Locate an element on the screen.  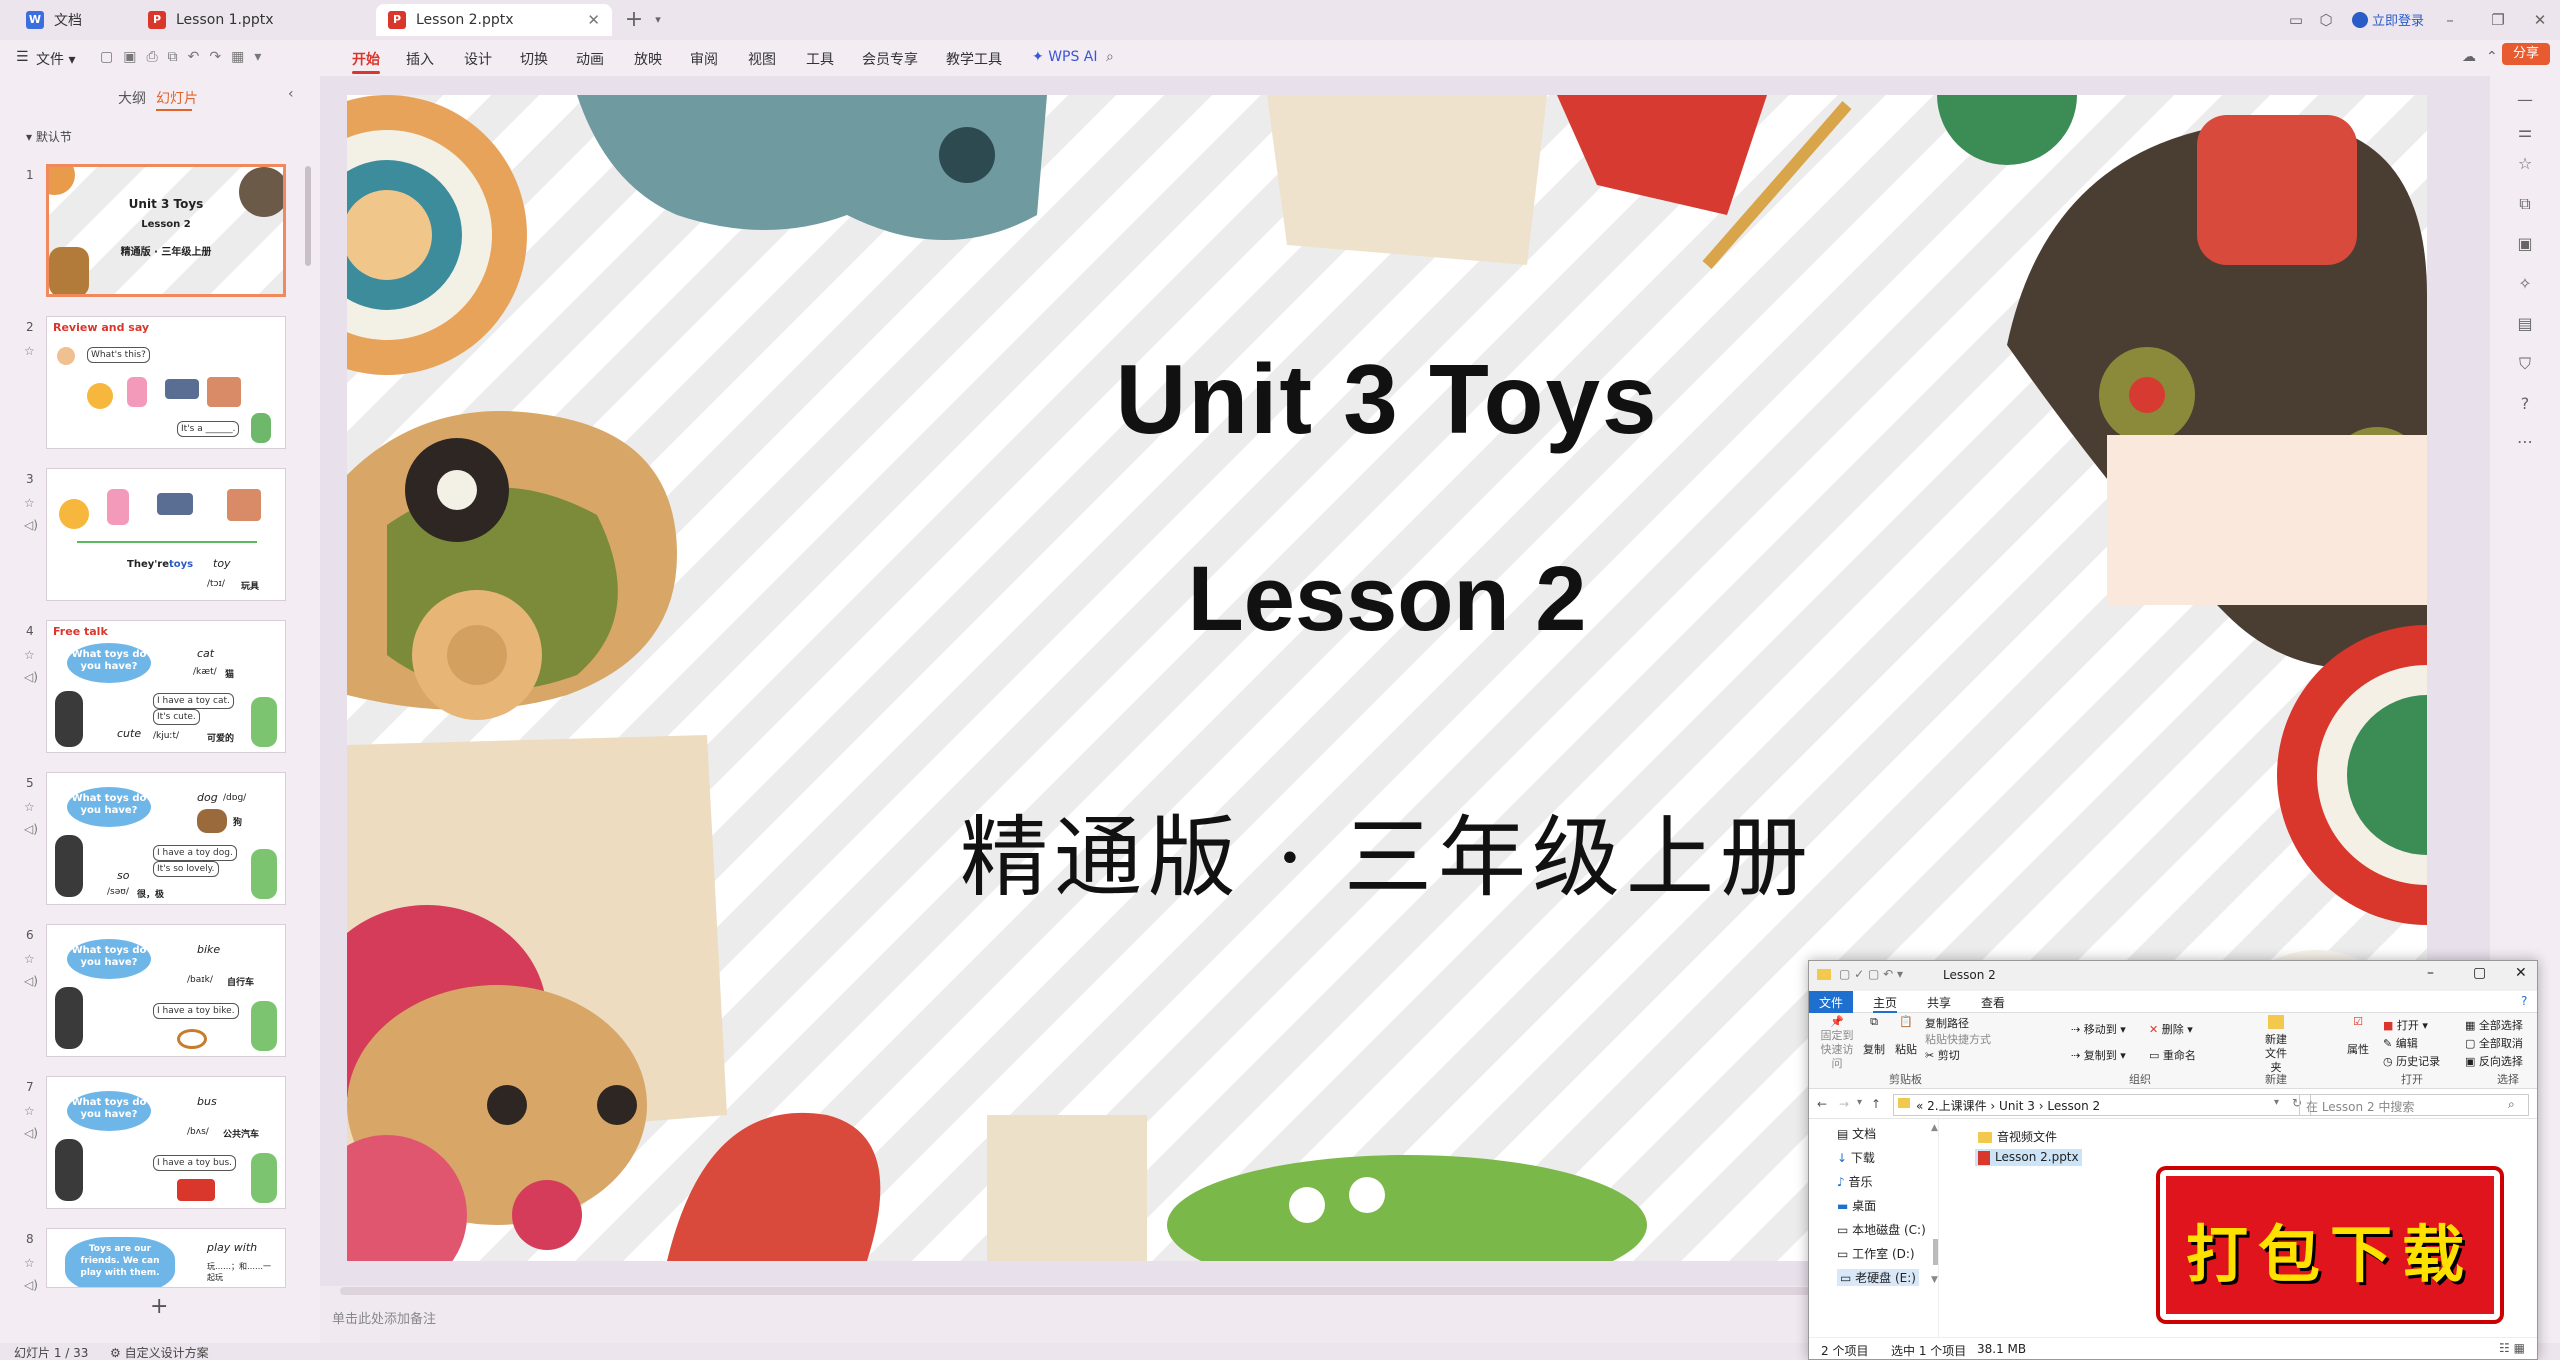
more-icon: ⋯ is located at coordinates (2525, 443).